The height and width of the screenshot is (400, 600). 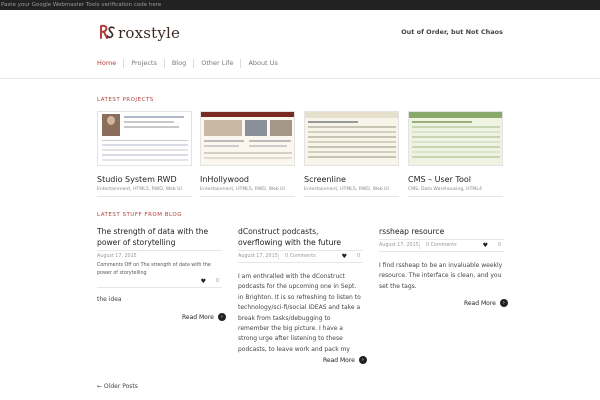 I want to click on post-excerpt: the idea, so click(x=109, y=299).